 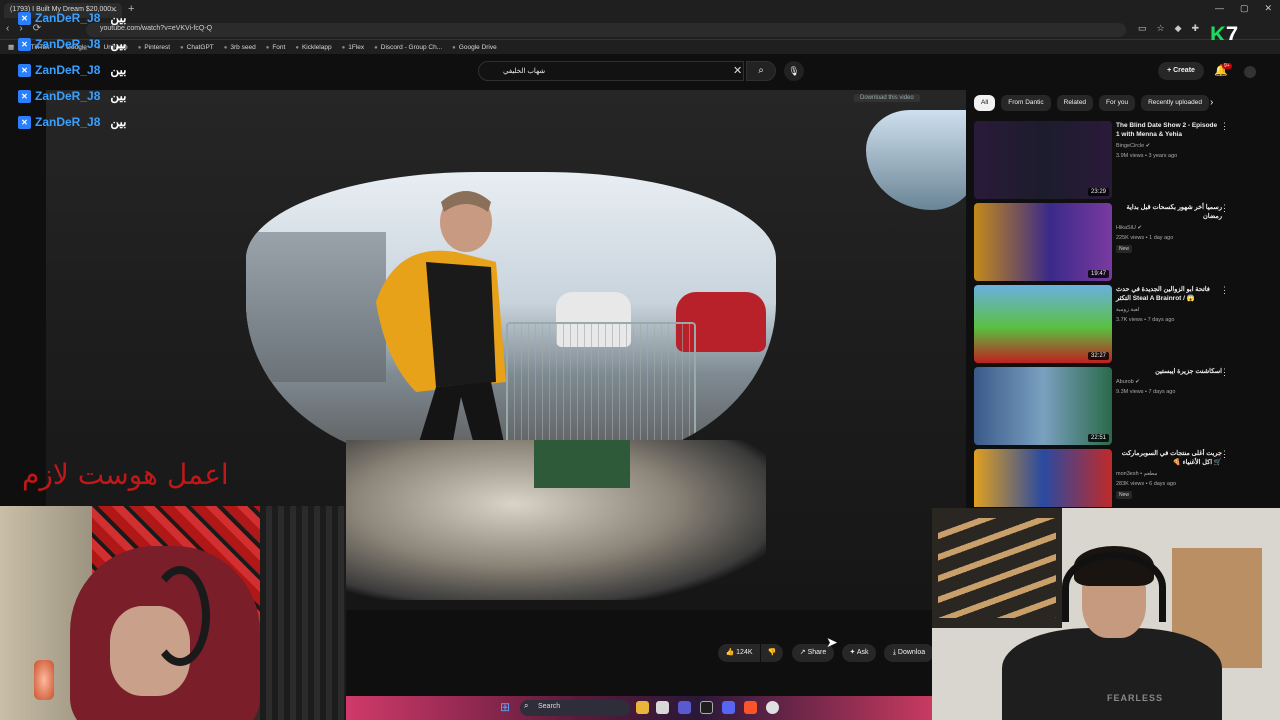 I want to click on microphone-icon: 🎙, so click(x=794, y=71).